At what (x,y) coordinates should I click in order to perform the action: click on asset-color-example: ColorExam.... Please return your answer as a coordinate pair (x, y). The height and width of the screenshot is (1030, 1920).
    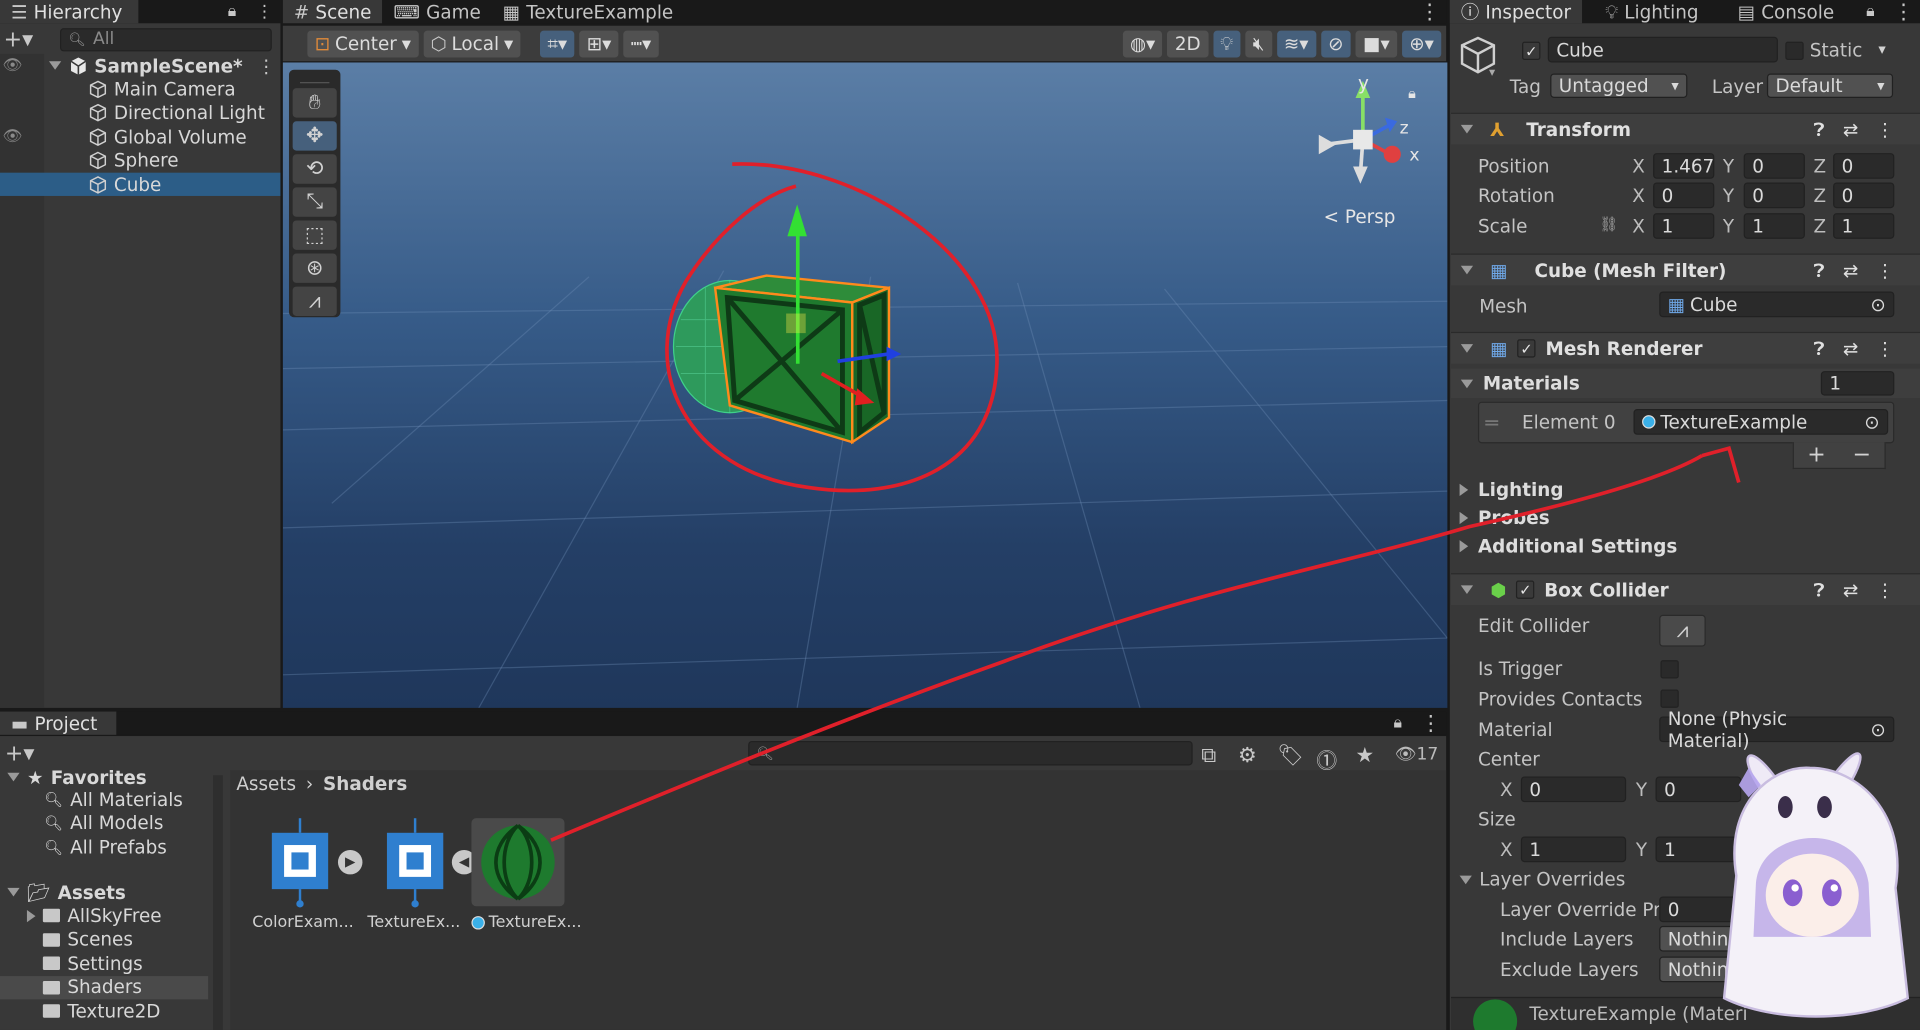
    Looking at the image, I should click on (303, 875).